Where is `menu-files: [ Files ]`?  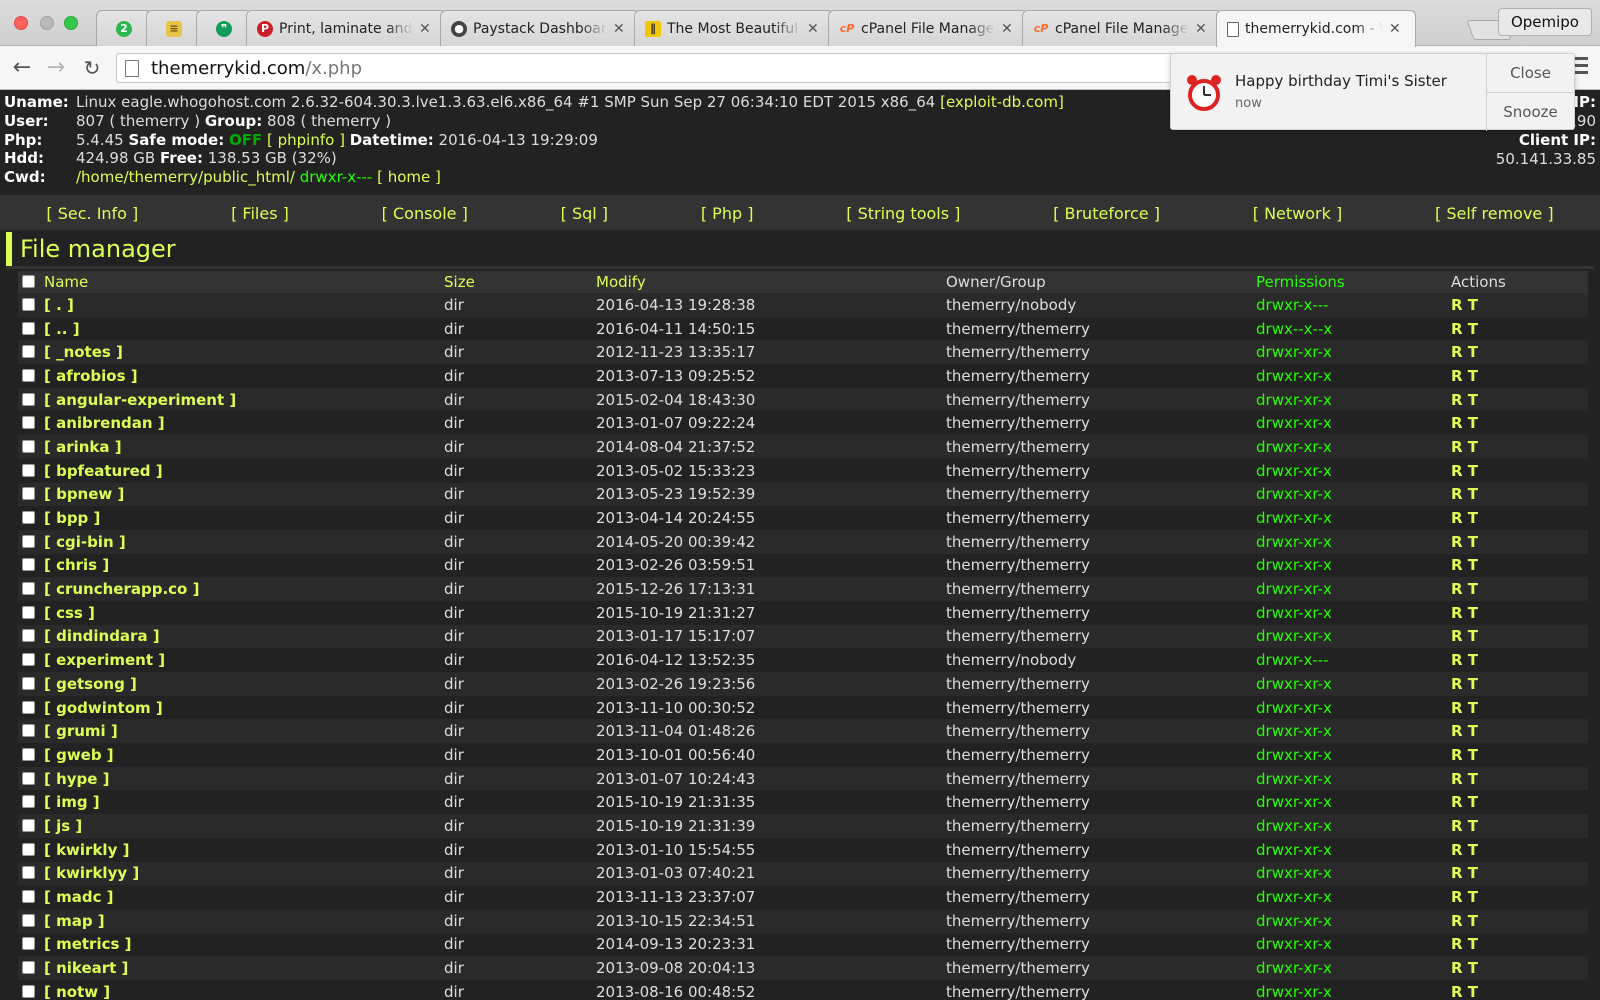
menu-files: [ Files ] is located at coordinates (260, 213).